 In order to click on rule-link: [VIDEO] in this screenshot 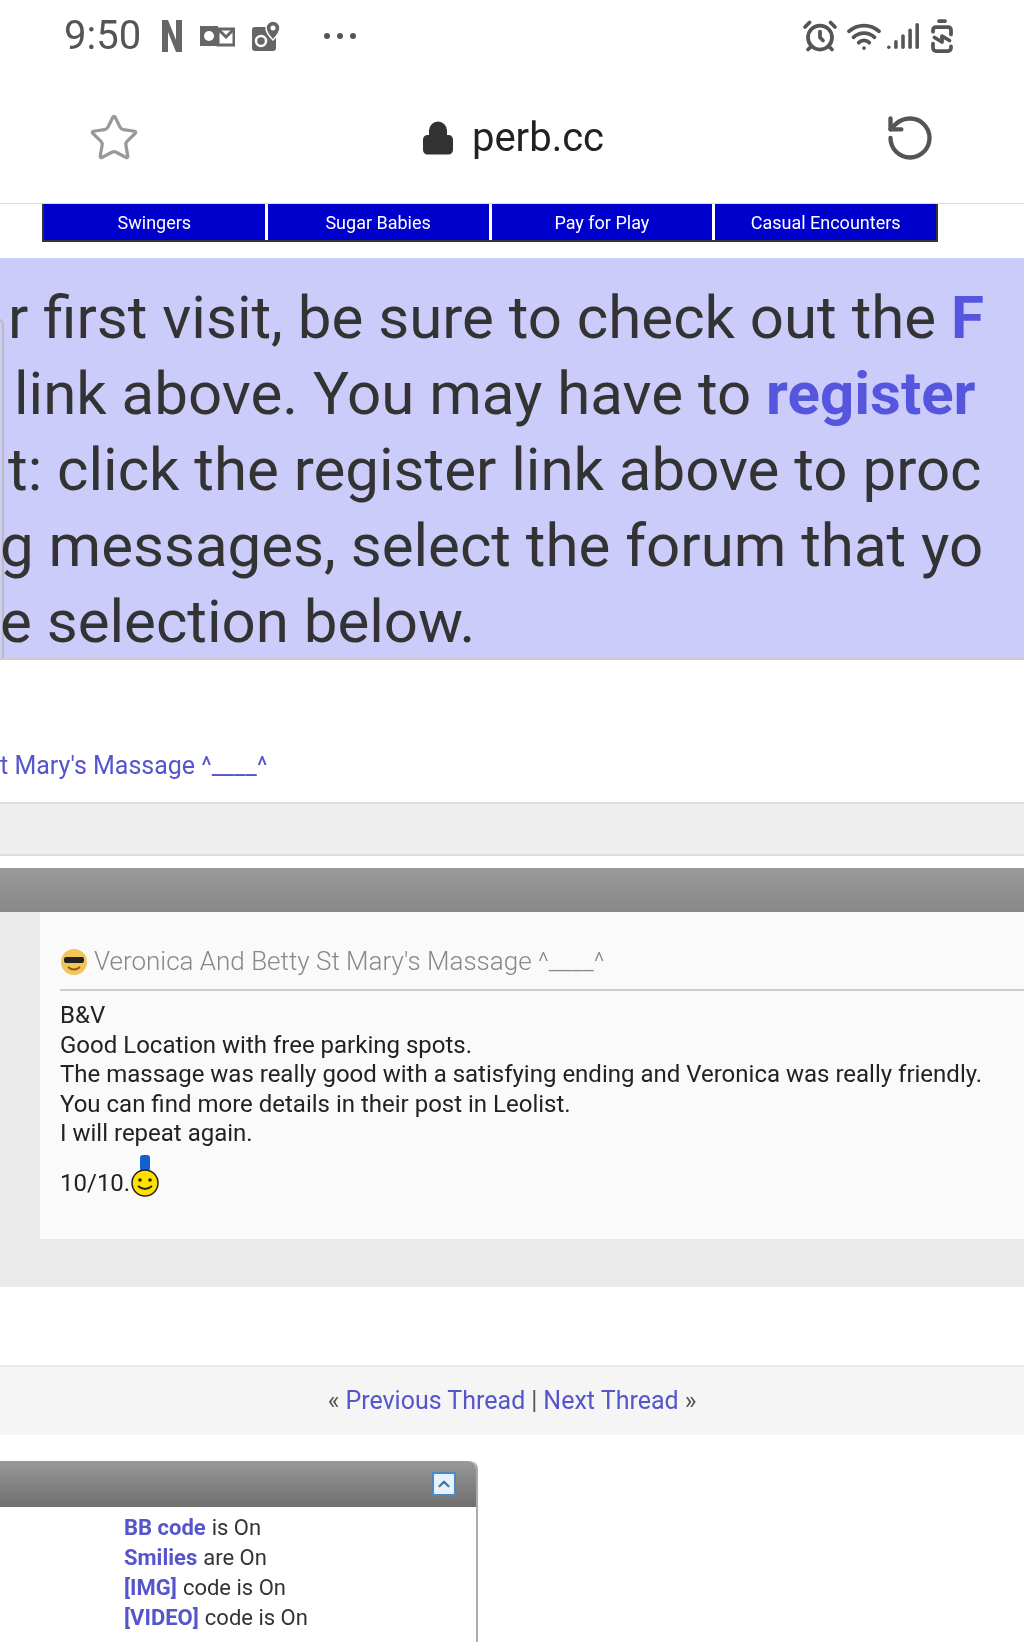, I will do `click(161, 1617)`.